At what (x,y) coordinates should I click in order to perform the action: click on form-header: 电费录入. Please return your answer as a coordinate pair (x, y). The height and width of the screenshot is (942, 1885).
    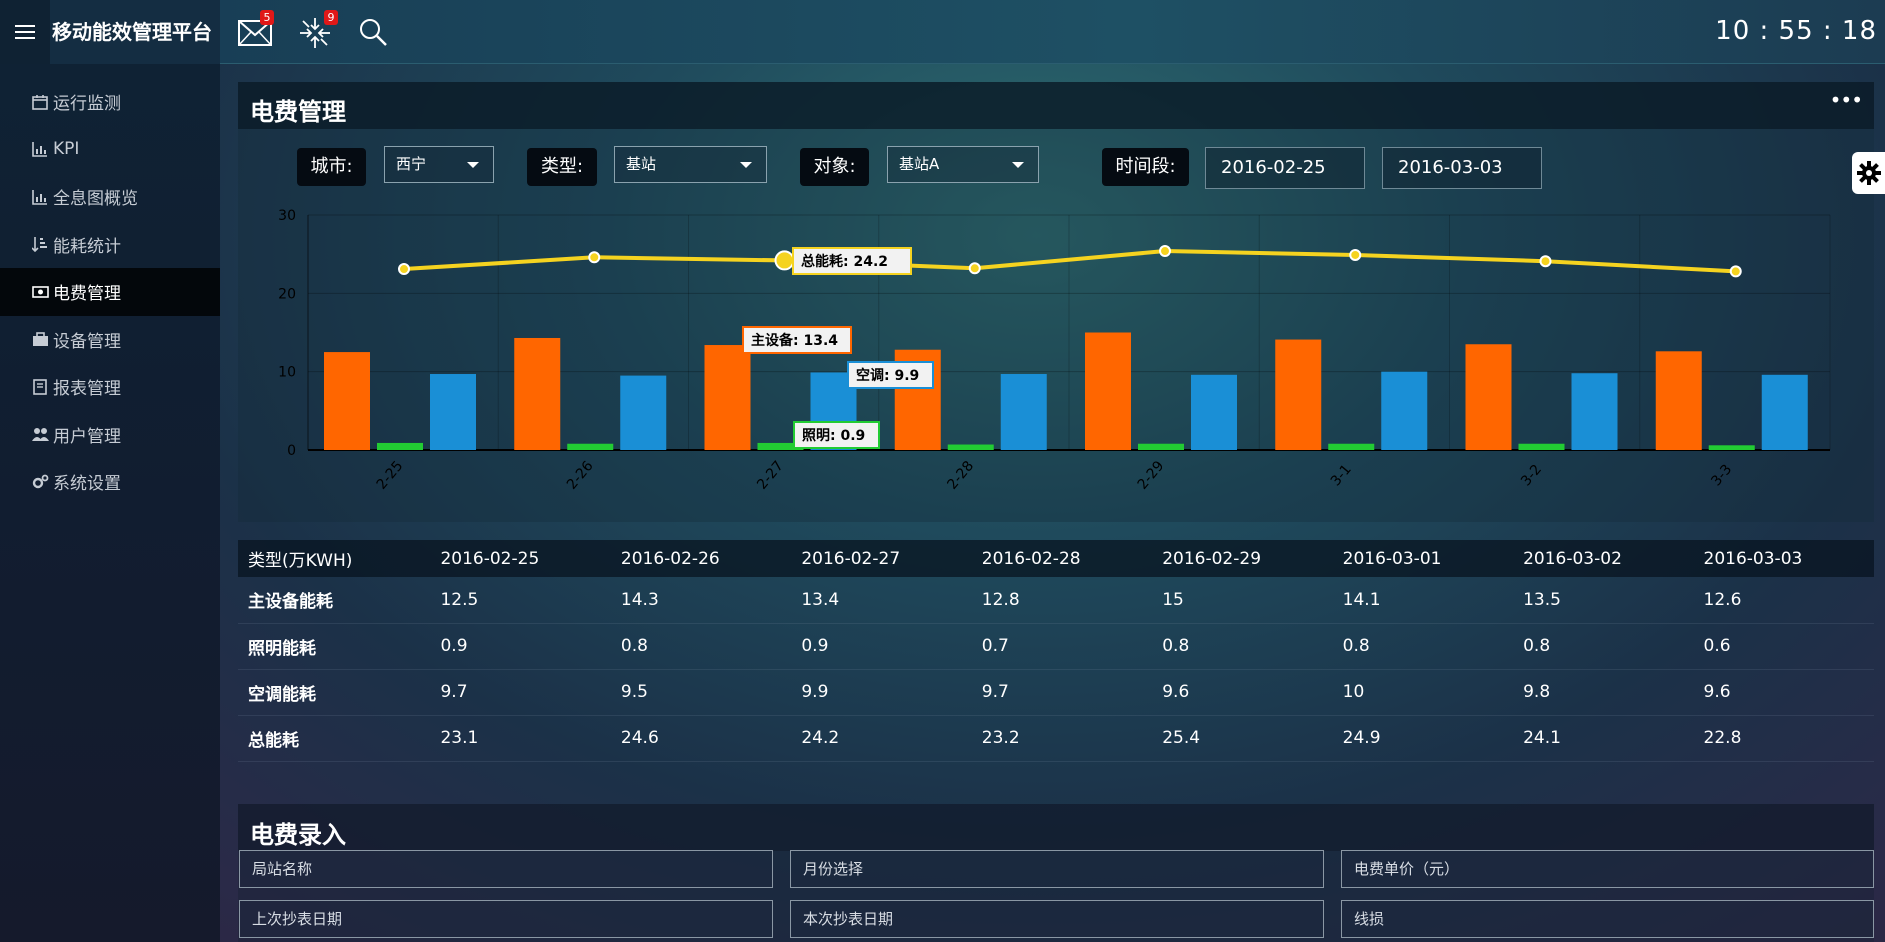
    Looking at the image, I should click on (1056, 827).